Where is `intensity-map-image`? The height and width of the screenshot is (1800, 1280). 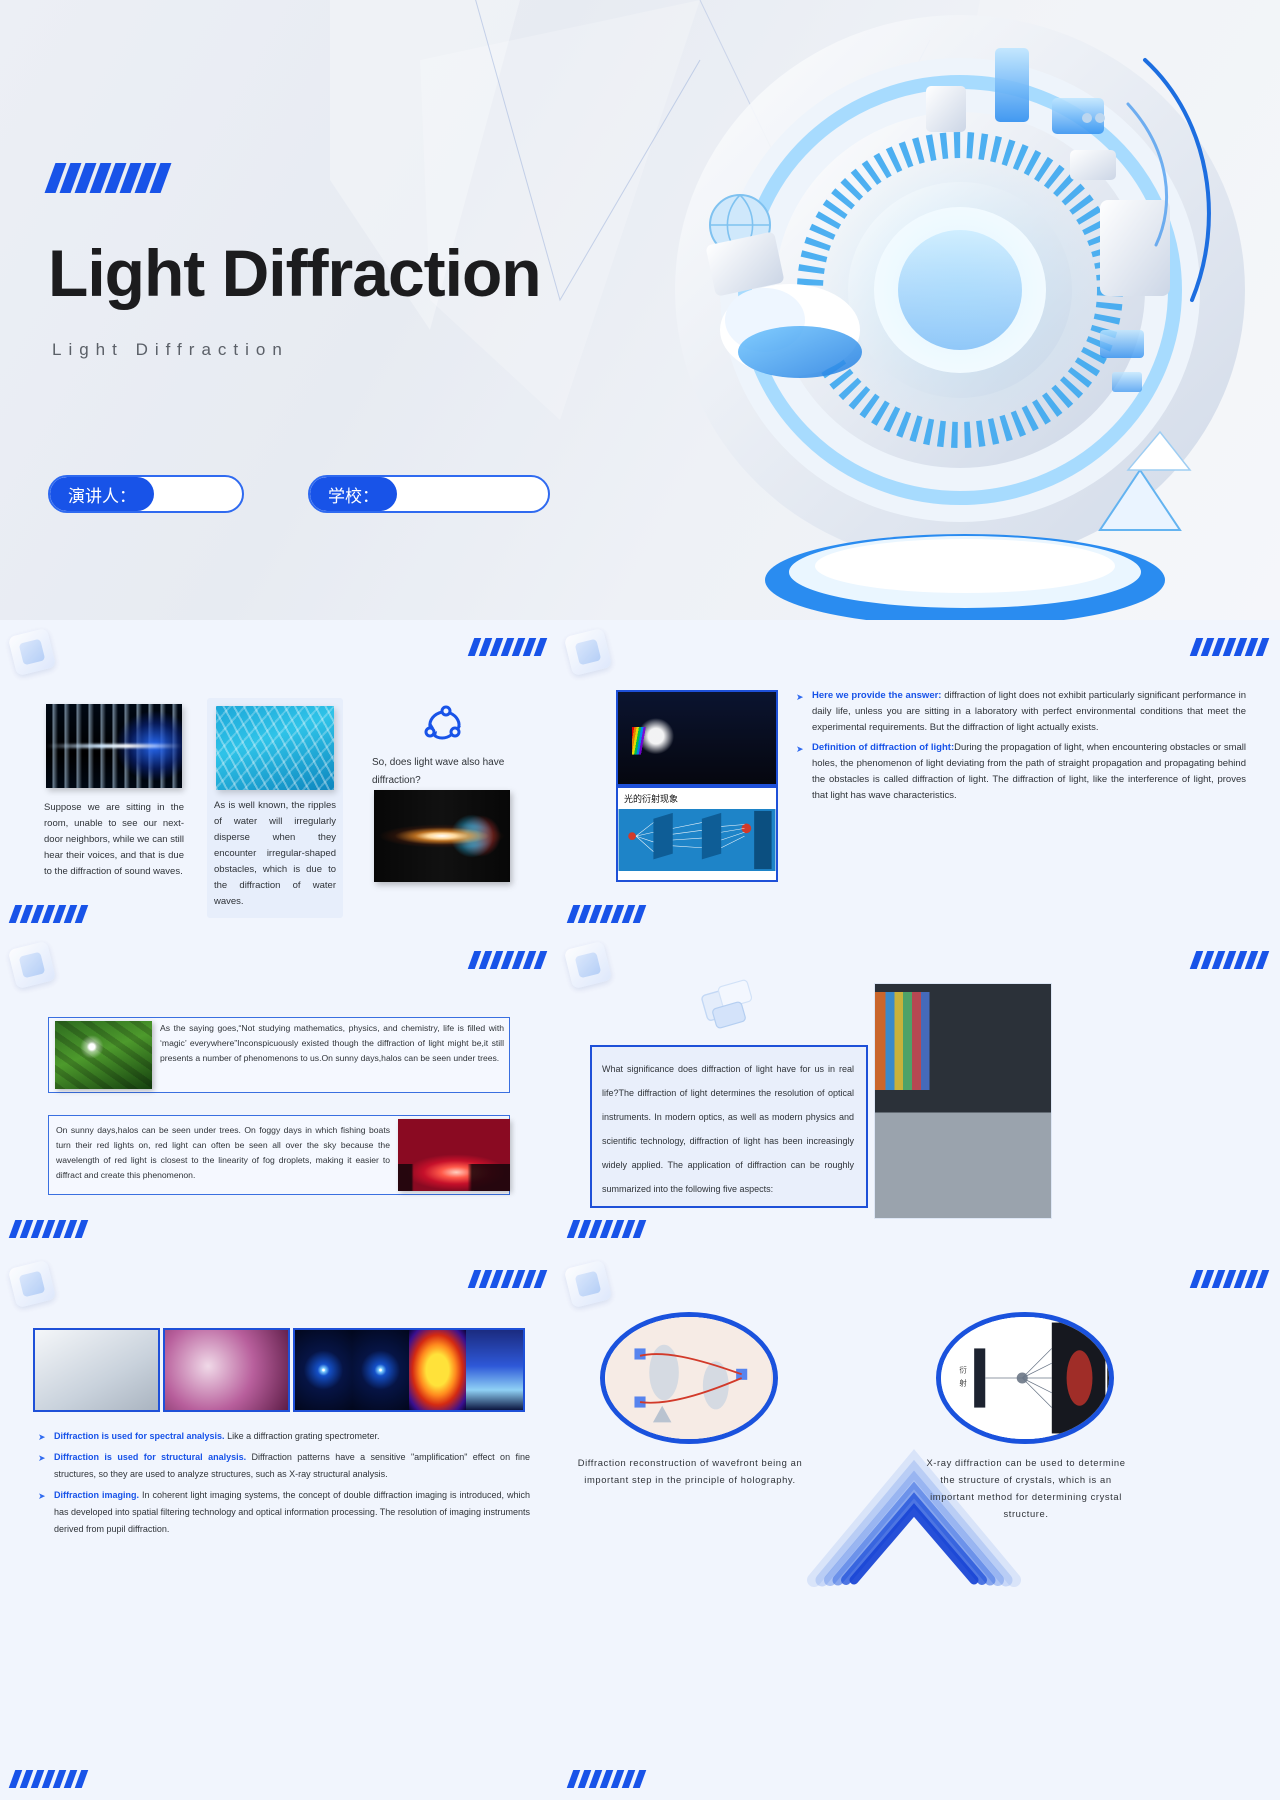
intensity-map-image is located at coordinates (381, 1370).